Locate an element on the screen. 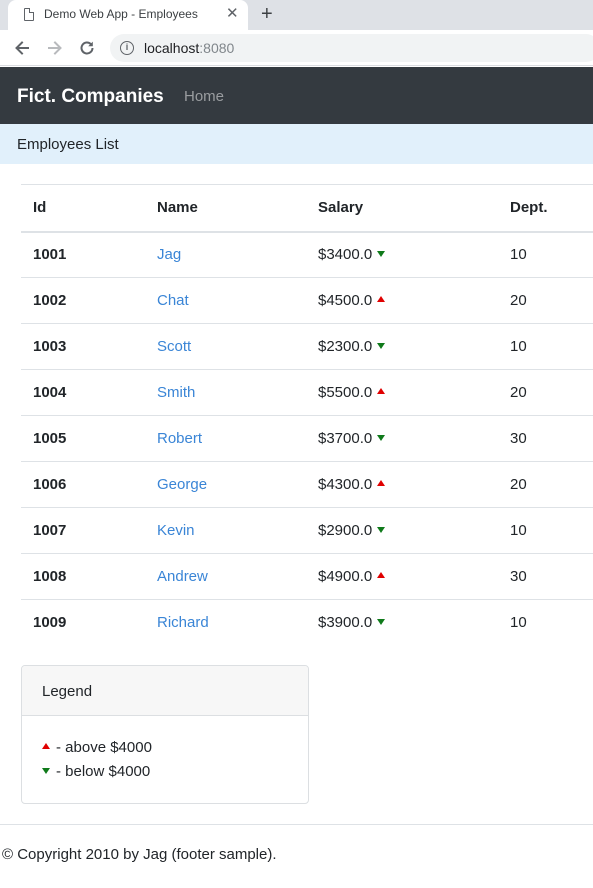 The height and width of the screenshot is (888, 593). employee-salary-cell: $4500.0 is located at coordinates (402, 300).